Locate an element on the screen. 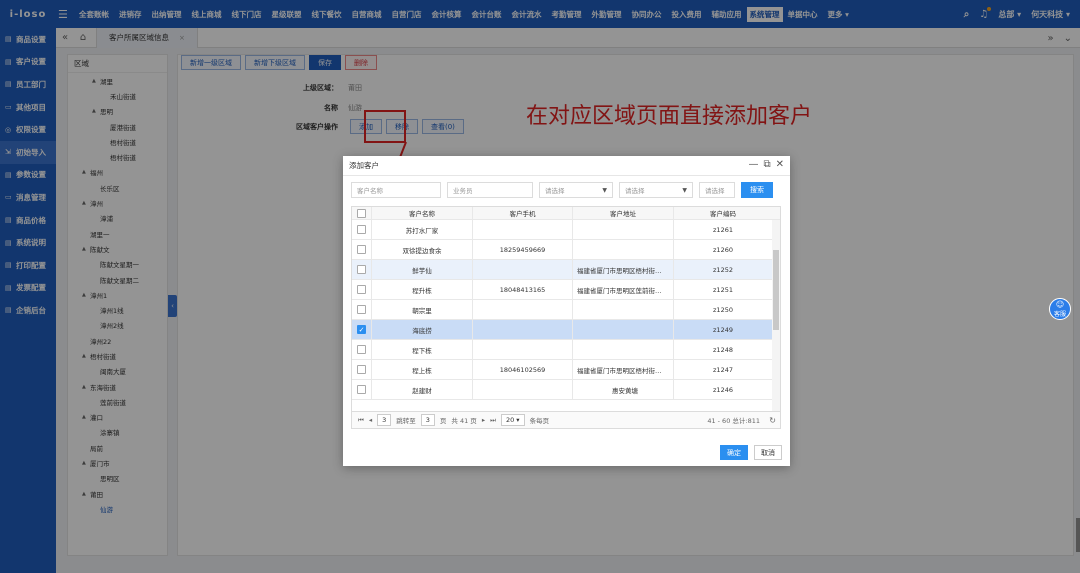 This screenshot has height=573, width=1080. cell-phone: 18048413165 is located at coordinates (523, 289).